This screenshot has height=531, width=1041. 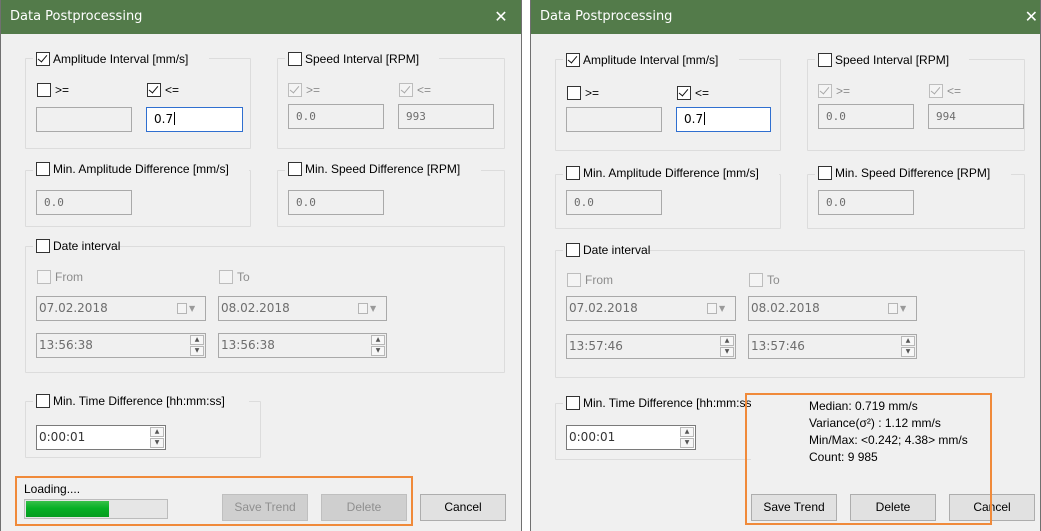 I want to click on min-time-diff-value: 0:00:01, so click(x=592, y=437).